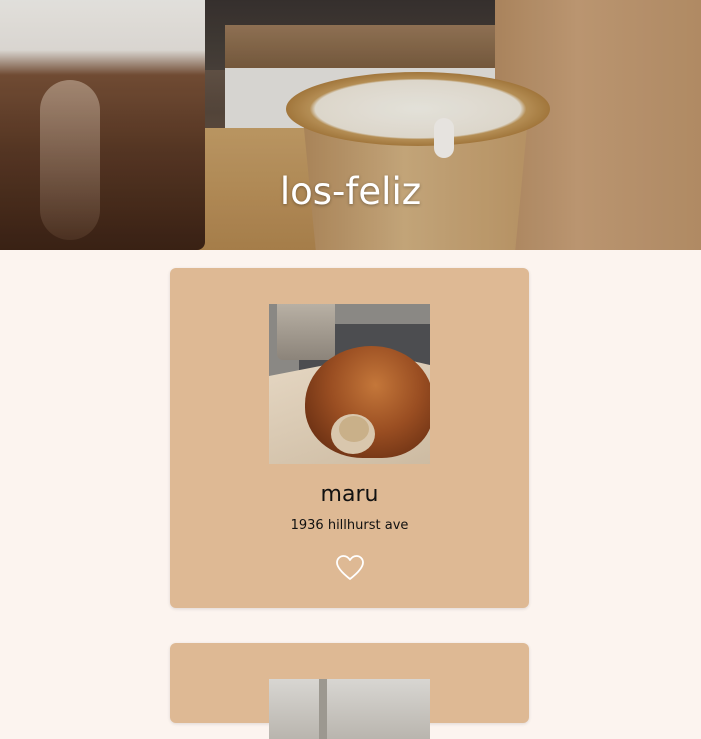 The height and width of the screenshot is (739, 701). Describe the element at coordinates (350, 568) in the screenshot. I see `heart-outline-icon` at that location.